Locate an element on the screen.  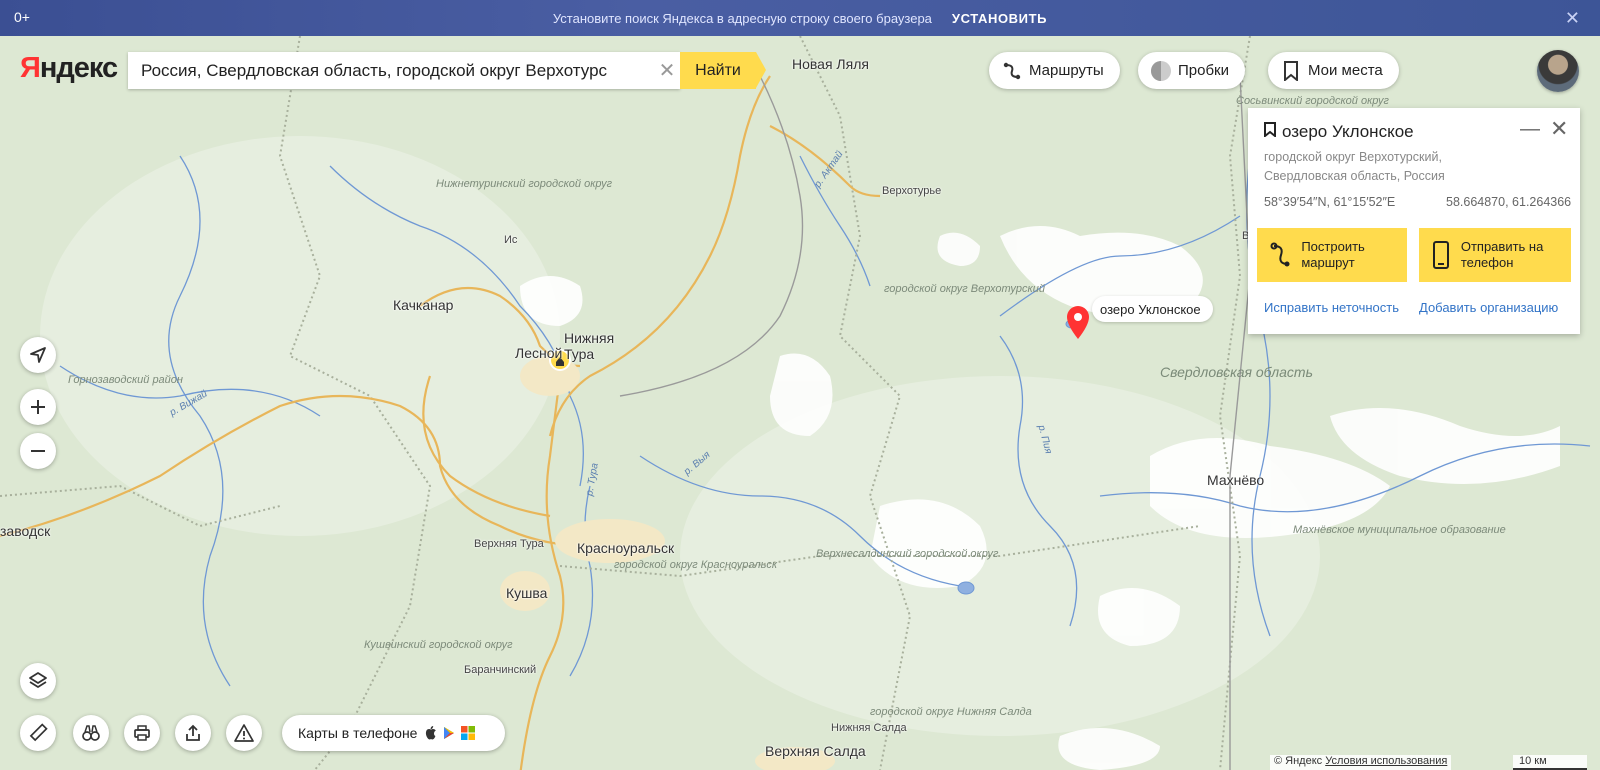
google-play-icon is located at coordinates (449, 733).